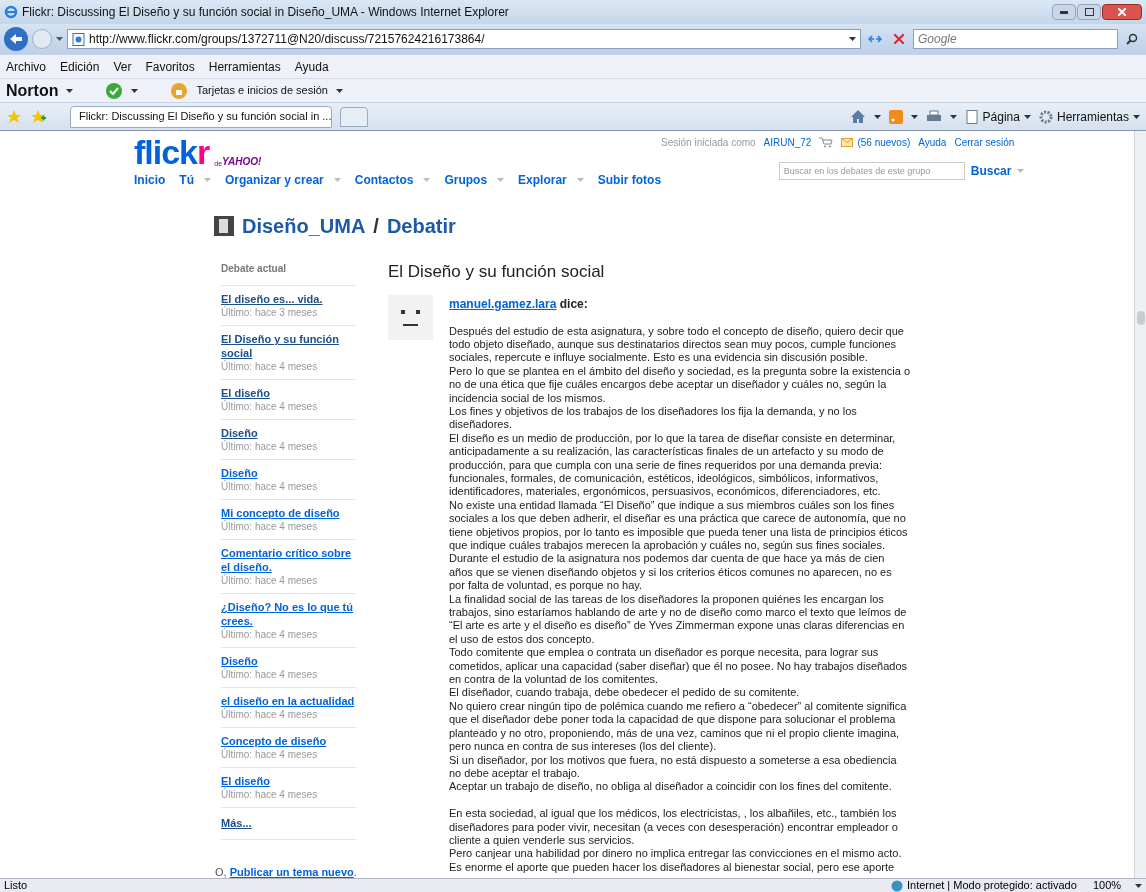 The width and height of the screenshot is (1146, 892). Describe the element at coordinates (421, 226) in the screenshot. I see `section-link: Debatir` at that location.